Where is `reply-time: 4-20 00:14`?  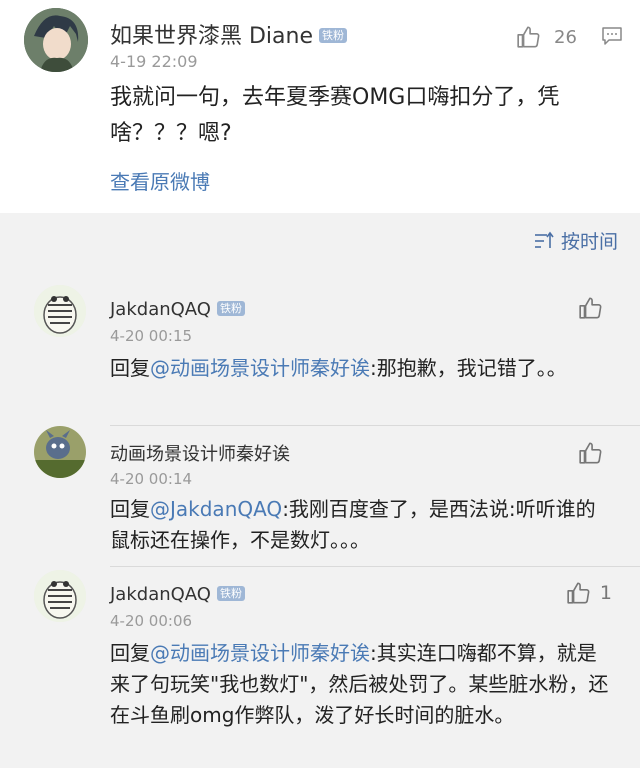
reply-time: 4-20 00:14 is located at coordinates (151, 479).